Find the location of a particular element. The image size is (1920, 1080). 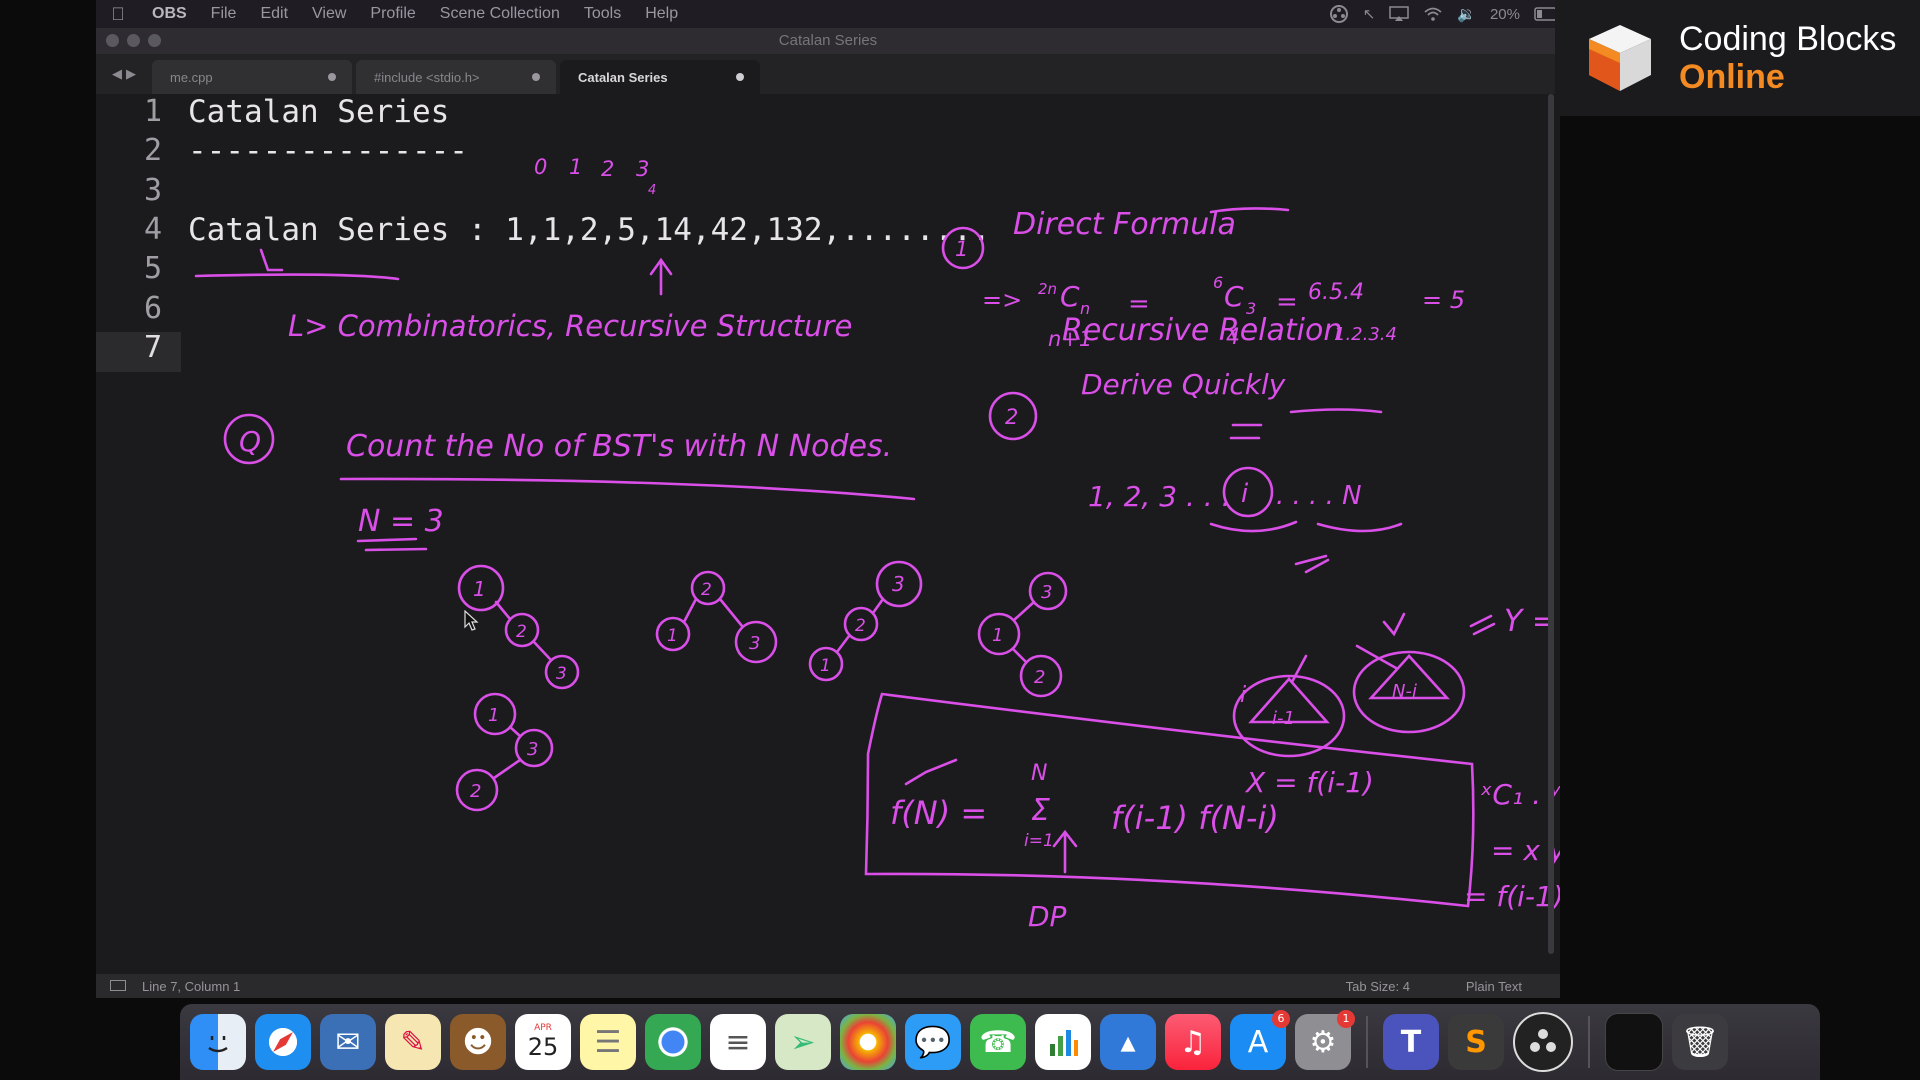

tab-nav-arrows: ◀ ▶ is located at coordinates (124, 74).